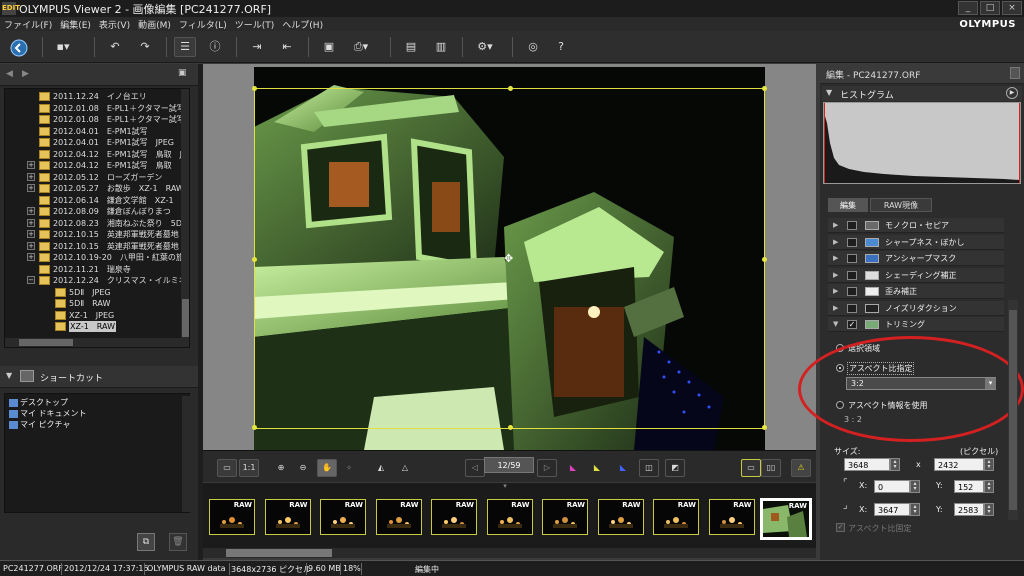 This screenshot has width=1024, height=576. What do you see at coordinates (48, 413) in the screenshot?
I see `shortcut-documents: マイ ドキュメント` at bounding box center [48, 413].